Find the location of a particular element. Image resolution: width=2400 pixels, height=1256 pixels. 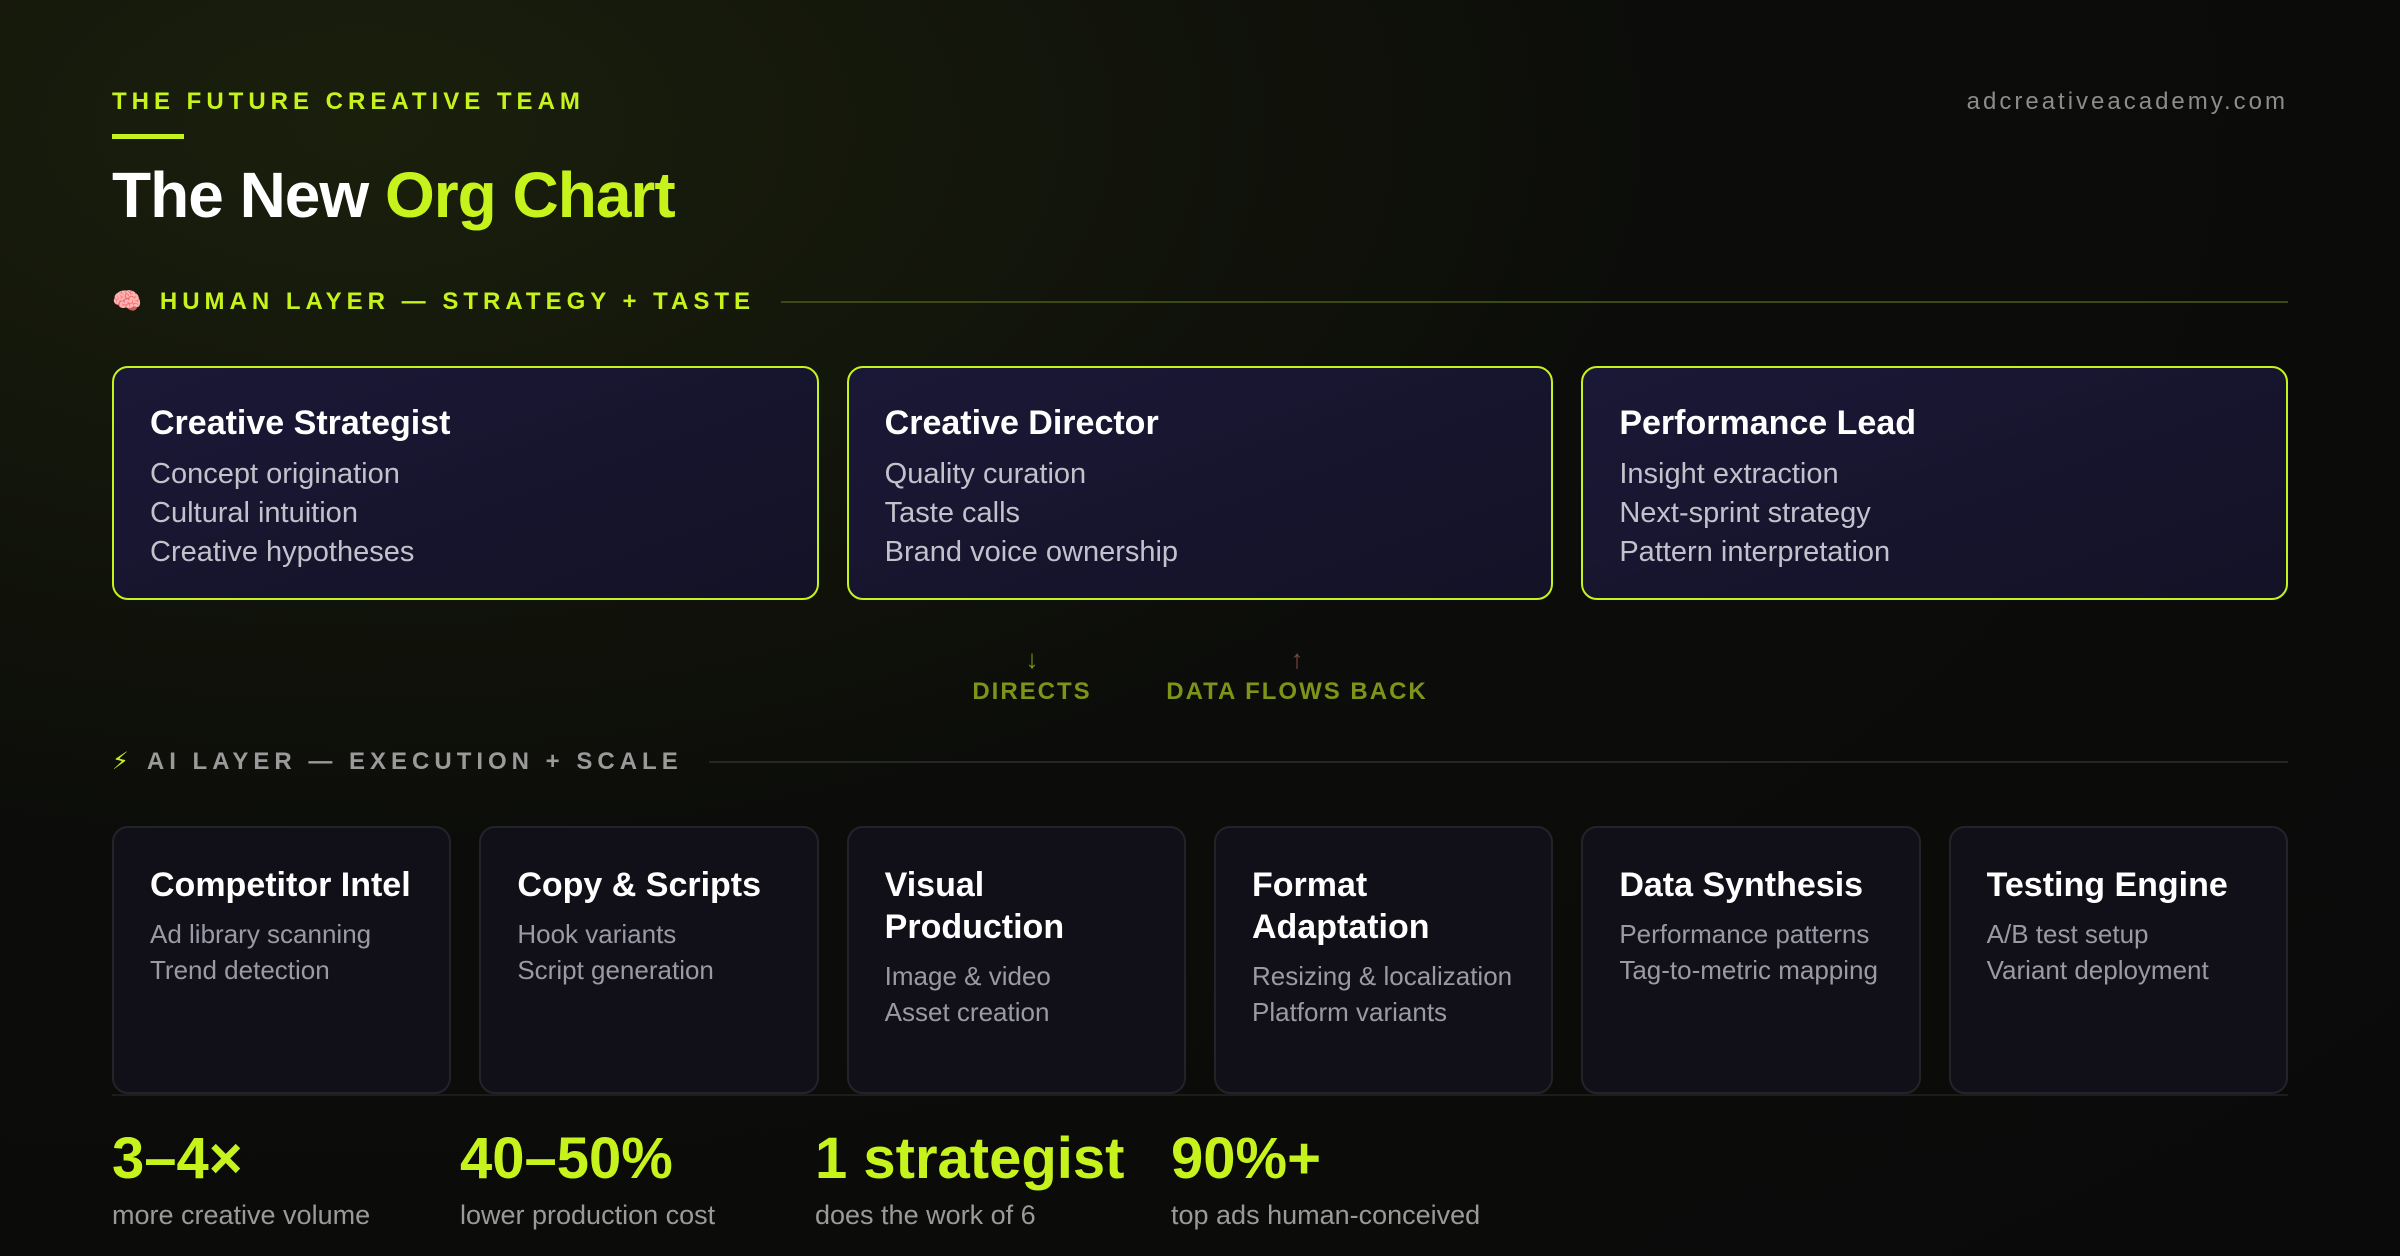

card-item: Insight extraction is located at coordinates (1729, 474).